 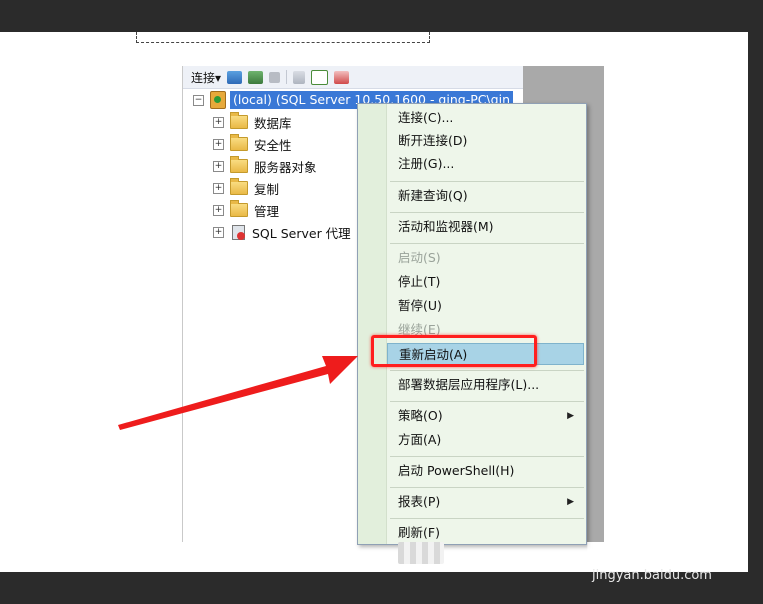 I want to click on watermark-url: jingyan.baidu.com, so click(x=652, y=575).